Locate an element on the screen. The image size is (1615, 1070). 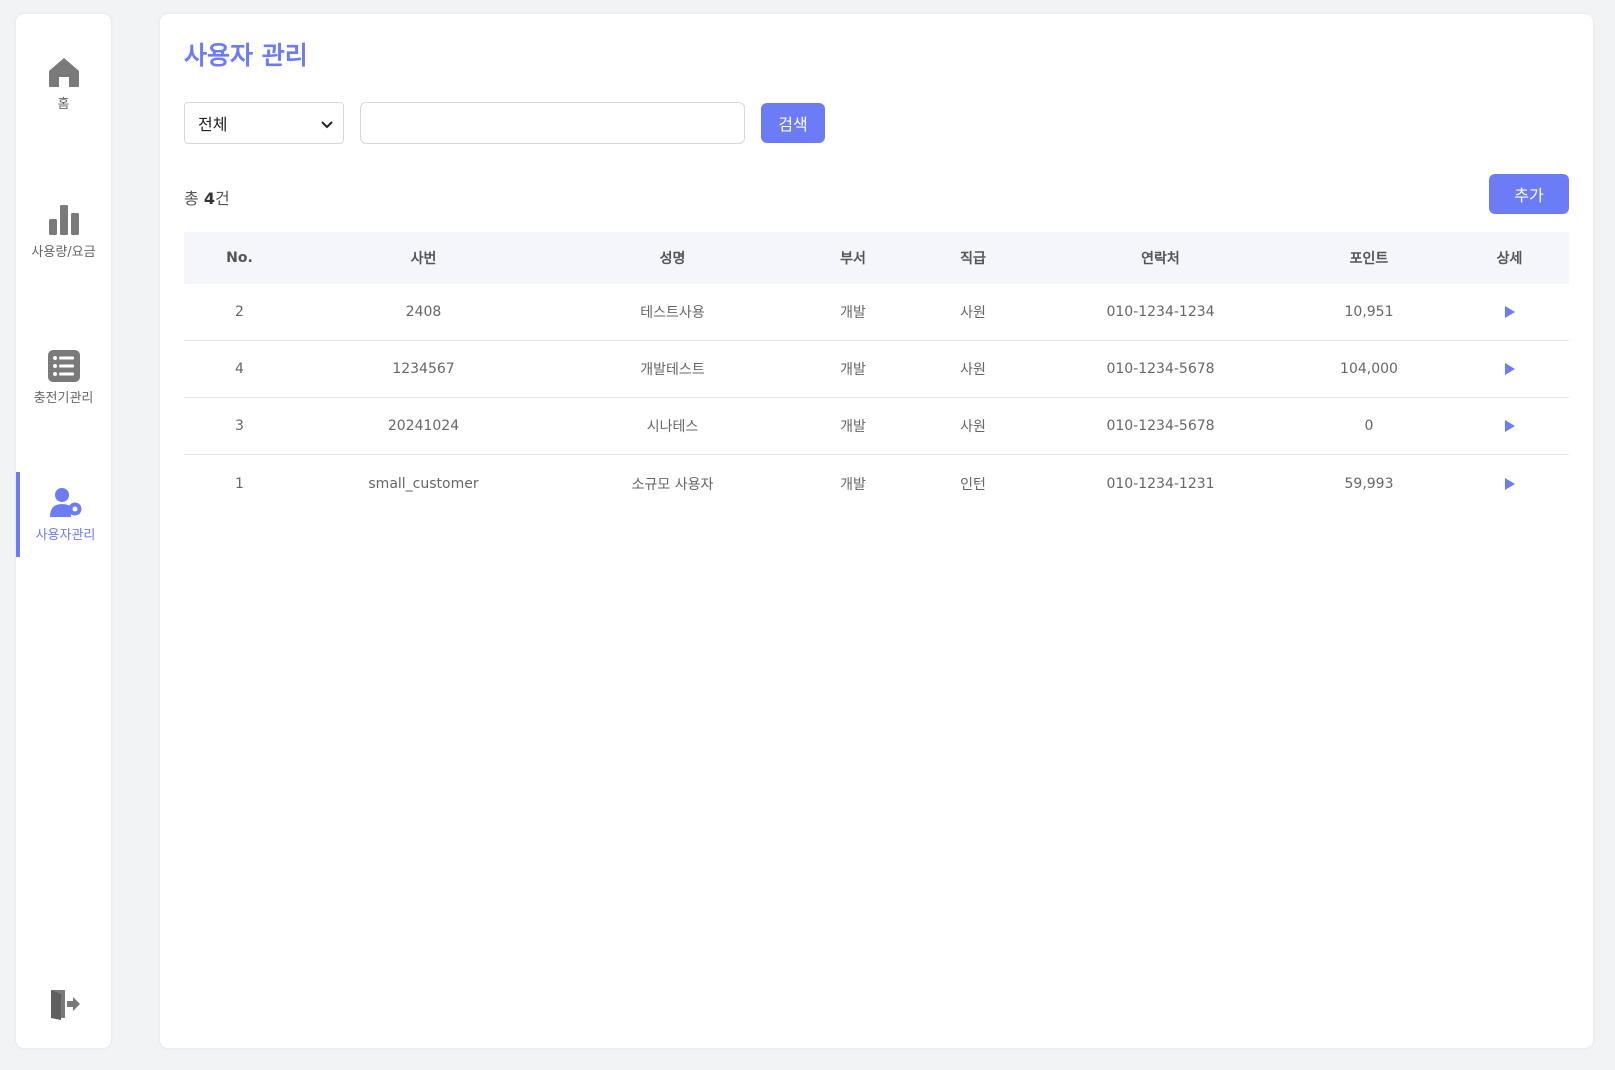
filter-select-value: 전체 is located at coordinates (213, 124).